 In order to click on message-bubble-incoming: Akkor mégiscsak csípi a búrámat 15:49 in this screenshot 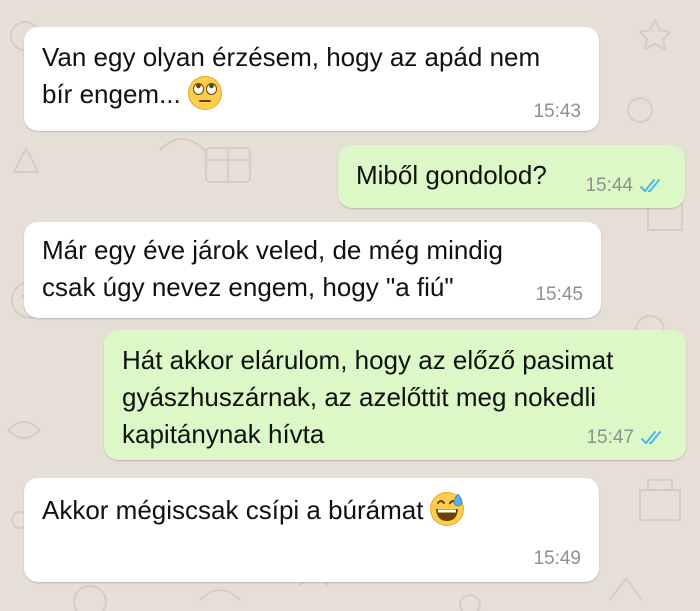, I will do `click(311, 530)`.